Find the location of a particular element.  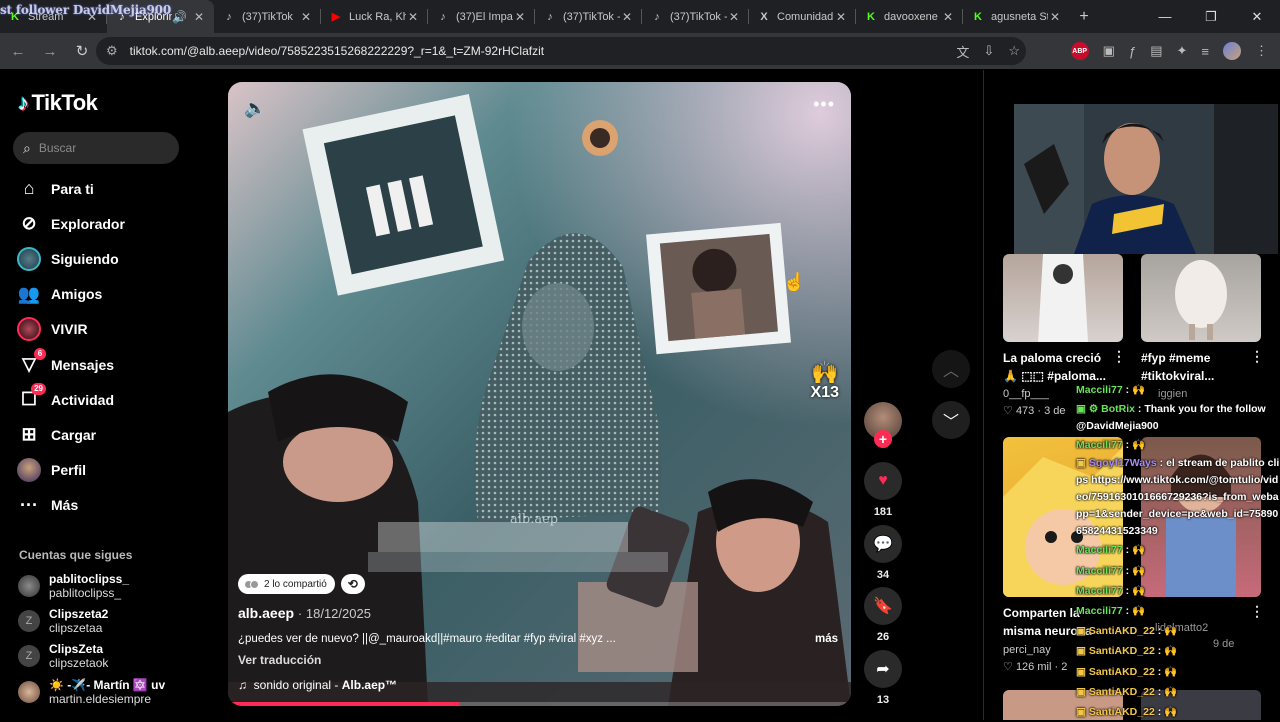

menu-icon: ⋮ is located at coordinates (1261, 51).